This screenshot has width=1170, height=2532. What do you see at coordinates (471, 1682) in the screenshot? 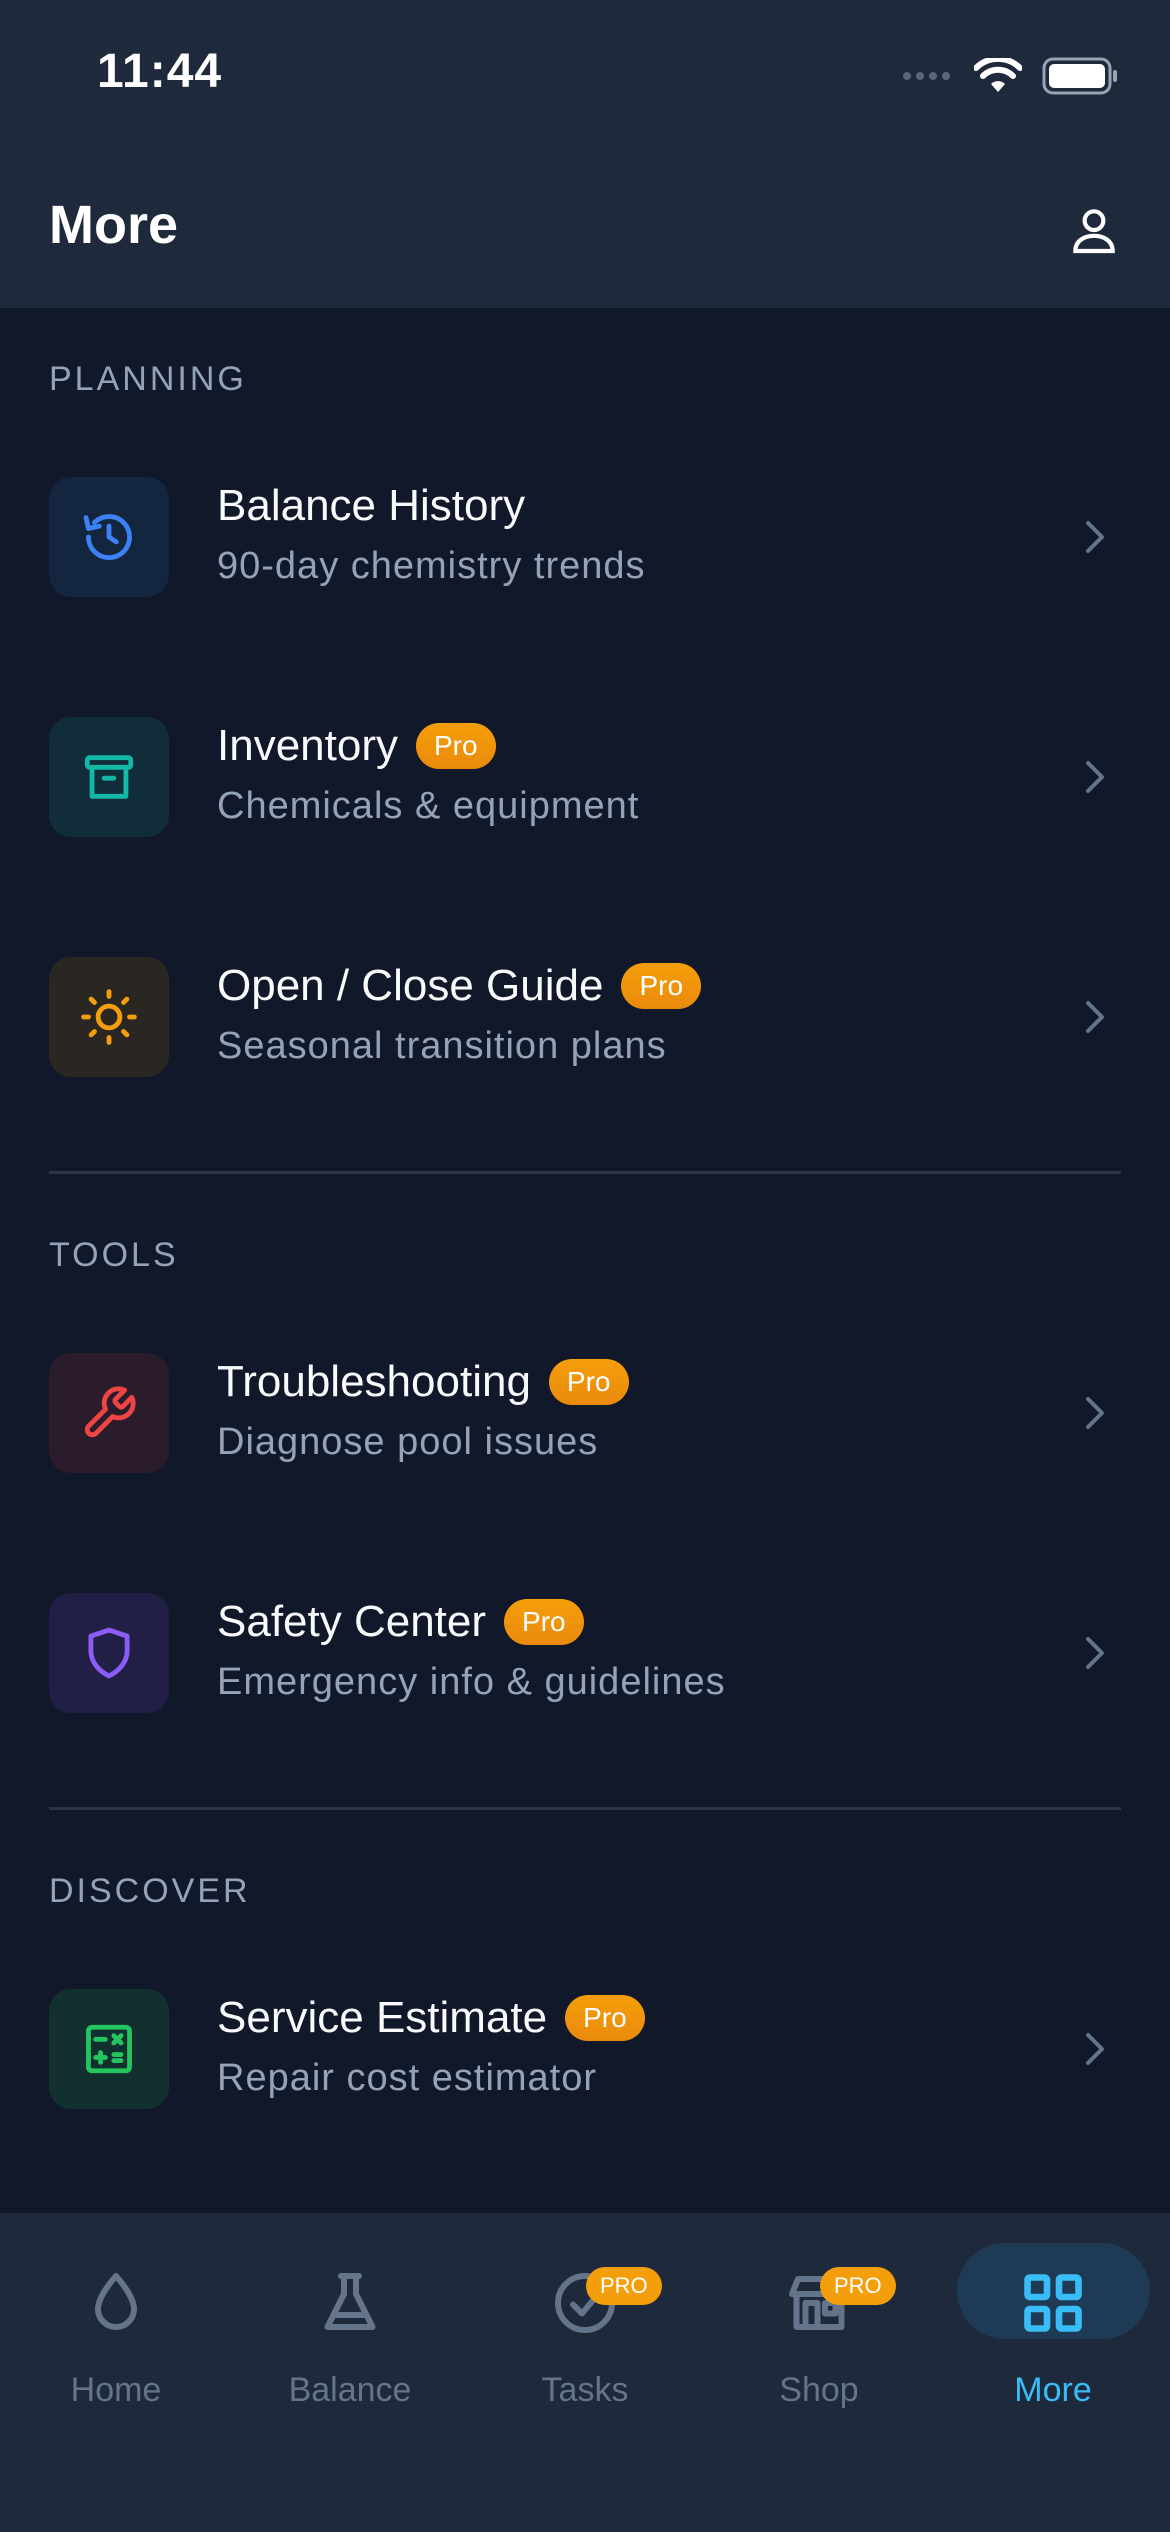
I see `menu-item-subtitle: Emergency info & guidelines` at bounding box center [471, 1682].